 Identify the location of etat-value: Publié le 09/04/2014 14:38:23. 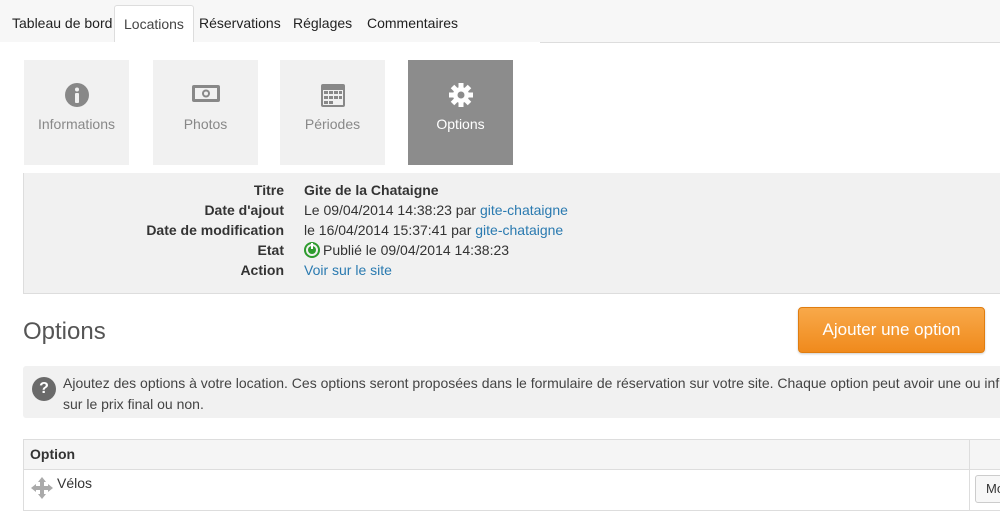
(406, 251).